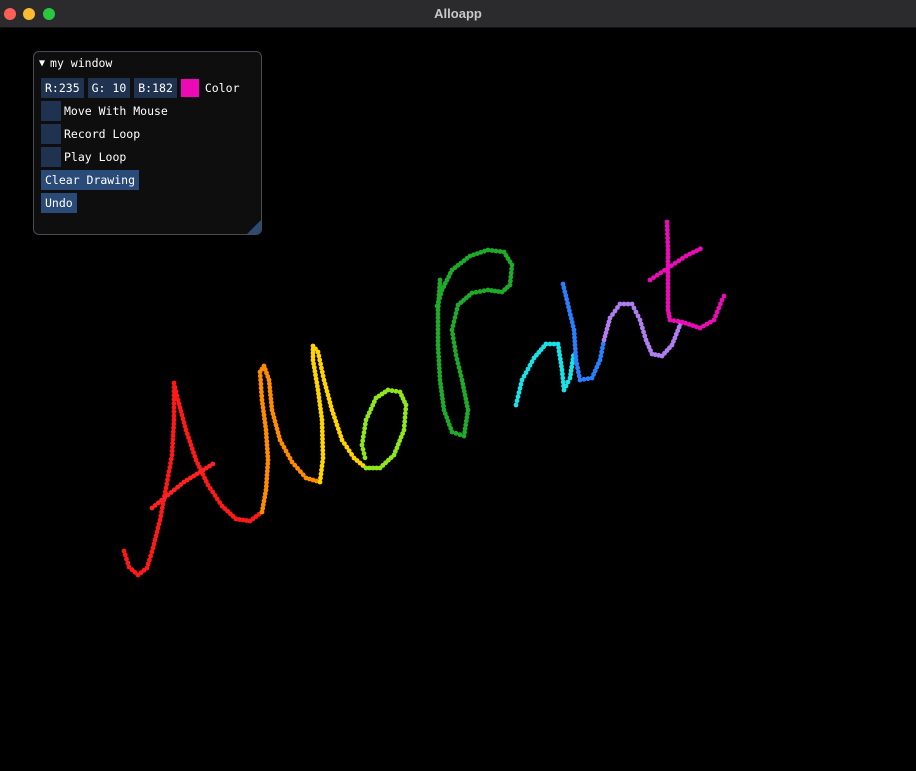  What do you see at coordinates (81, 63) in the screenshot?
I see `panel-title: my window` at bounding box center [81, 63].